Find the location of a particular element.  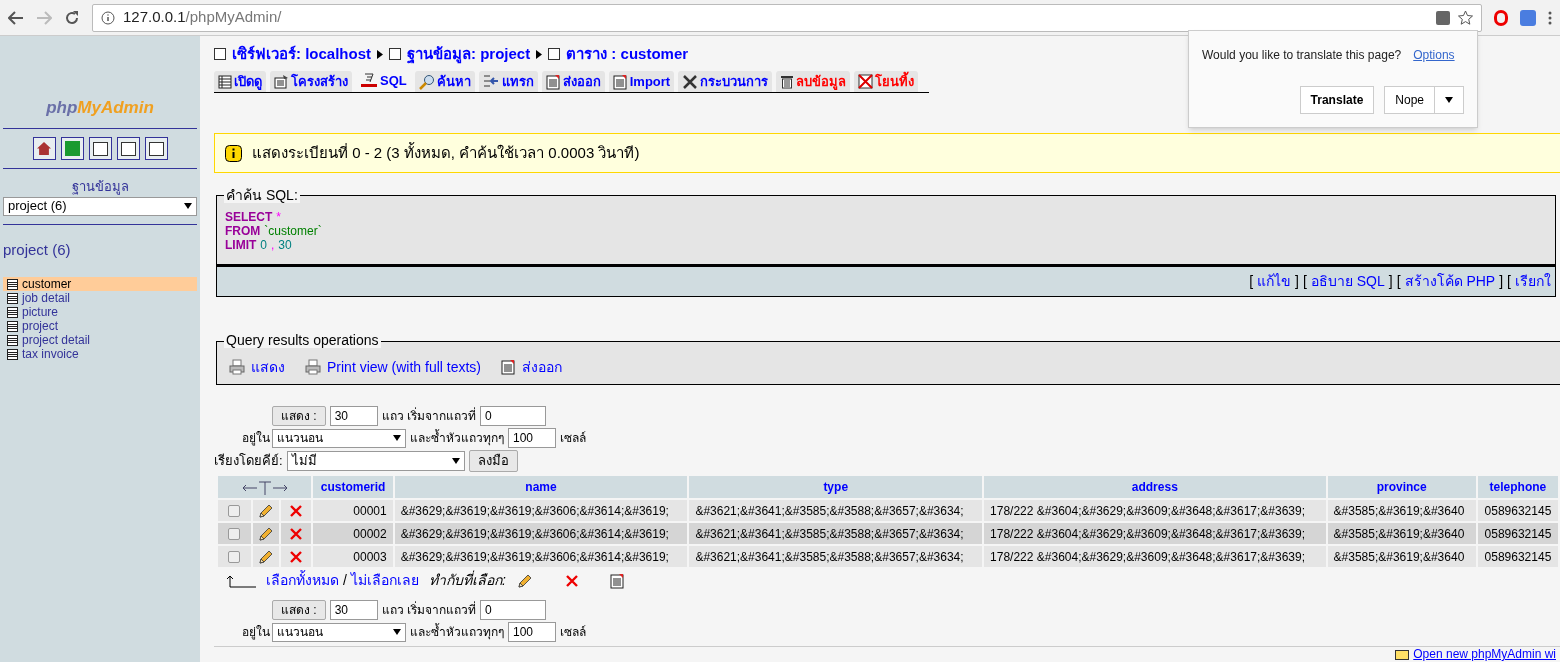

database-select: project (6) is located at coordinates (100, 206).